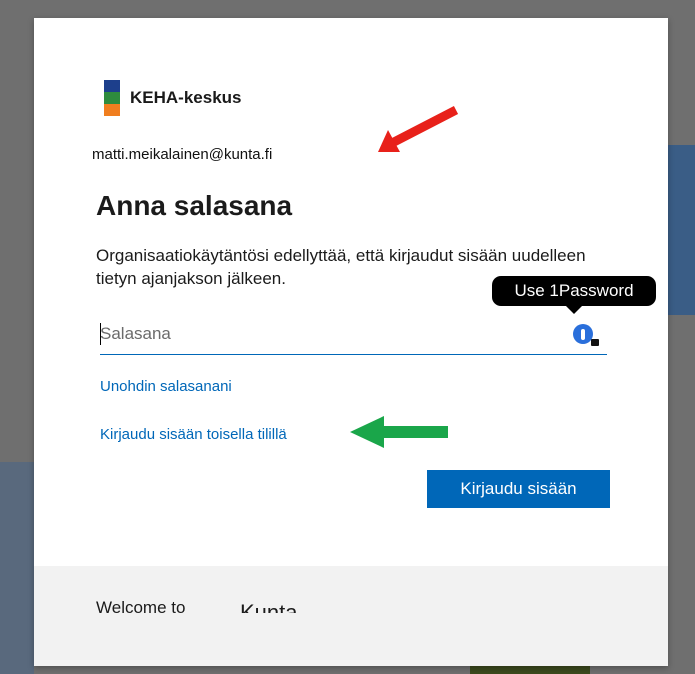 This screenshot has height=674, width=695. What do you see at coordinates (194, 205) in the screenshot?
I see `page-title: Anna salasana` at bounding box center [194, 205].